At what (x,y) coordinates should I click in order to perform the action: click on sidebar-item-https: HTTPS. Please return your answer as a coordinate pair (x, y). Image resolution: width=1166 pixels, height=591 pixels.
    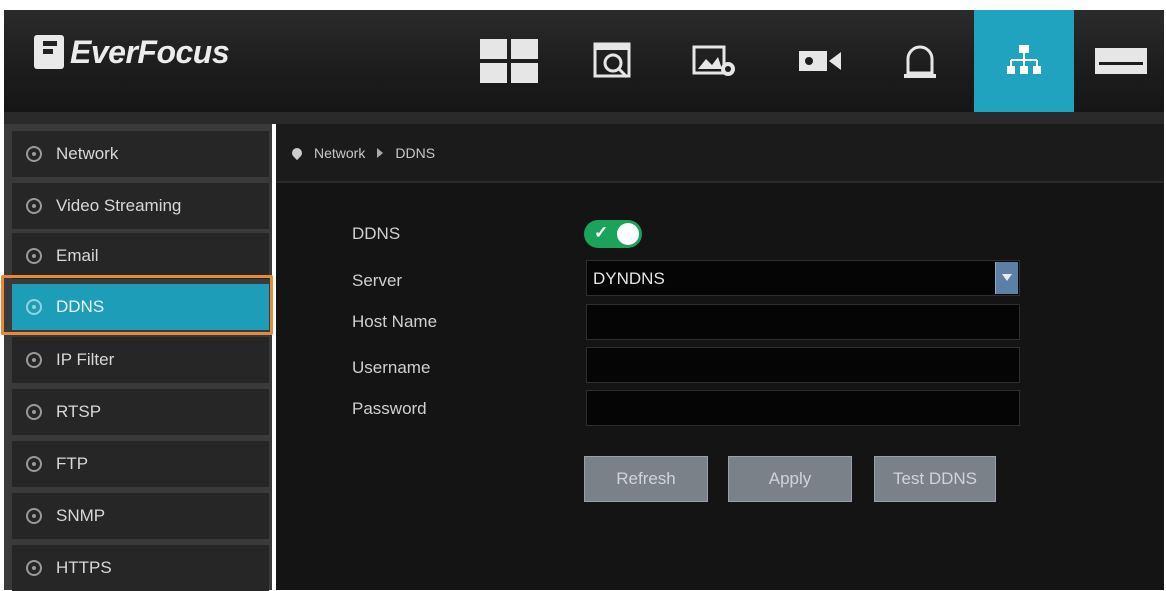
    Looking at the image, I should click on (140, 568).